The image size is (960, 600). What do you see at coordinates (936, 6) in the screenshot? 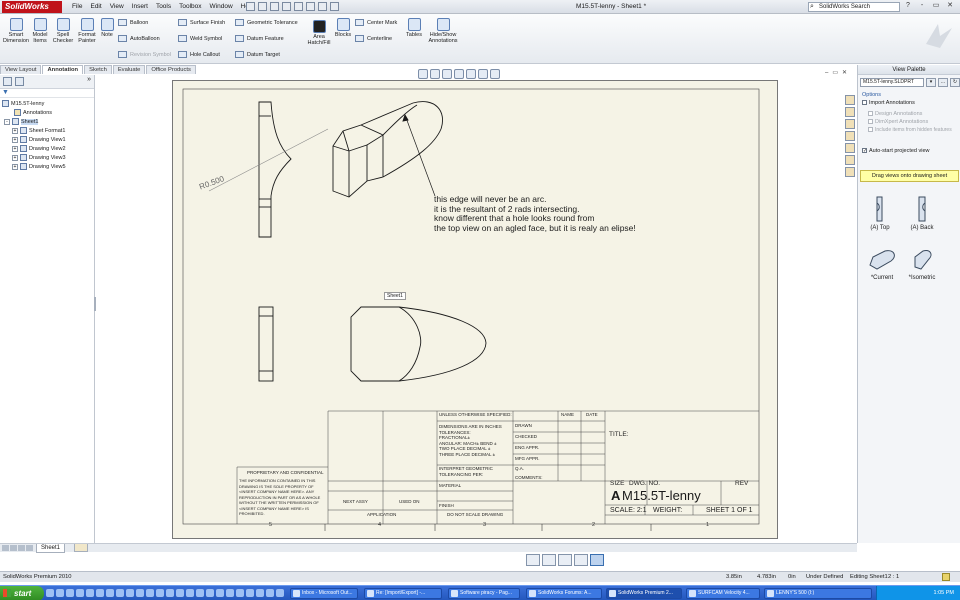
I see `maximize-button: ▭` at bounding box center [936, 6].